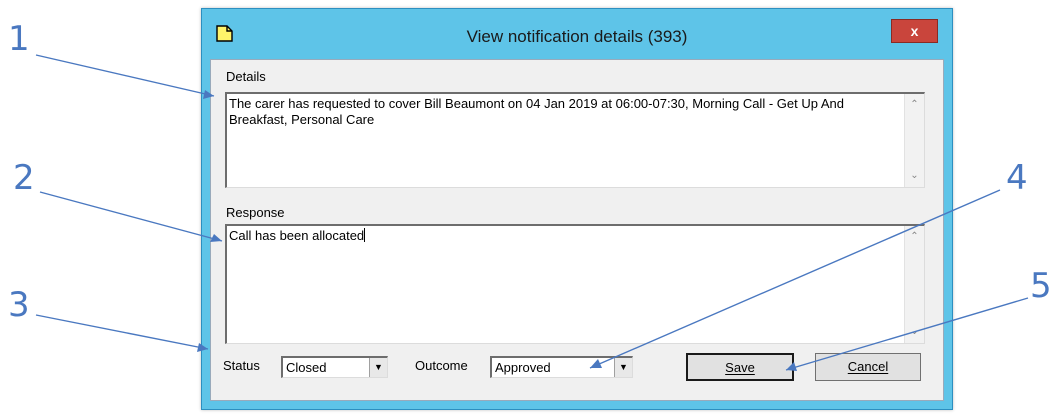  Describe the element at coordinates (914, 31) in the screenshot. I see `close-button: x` at that location.